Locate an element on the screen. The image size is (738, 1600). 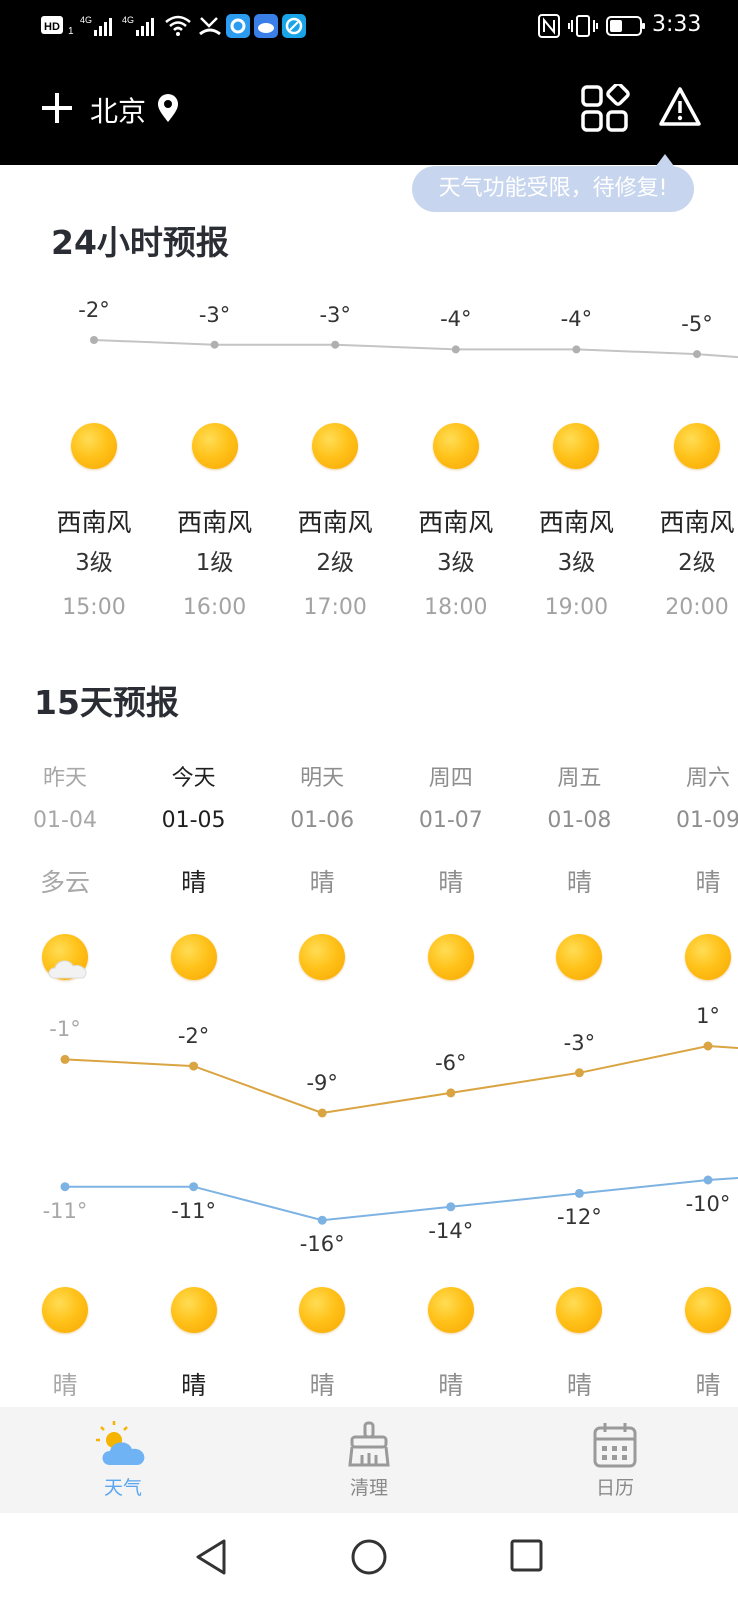
cloud-icon is located at coordinates (67, 969).